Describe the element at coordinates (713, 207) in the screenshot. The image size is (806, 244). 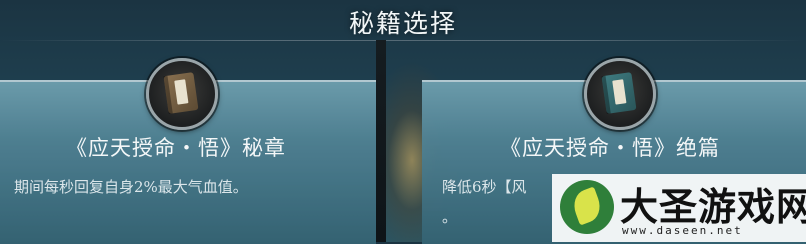
I see `watermark-text: 大圣游戏网` at that location.